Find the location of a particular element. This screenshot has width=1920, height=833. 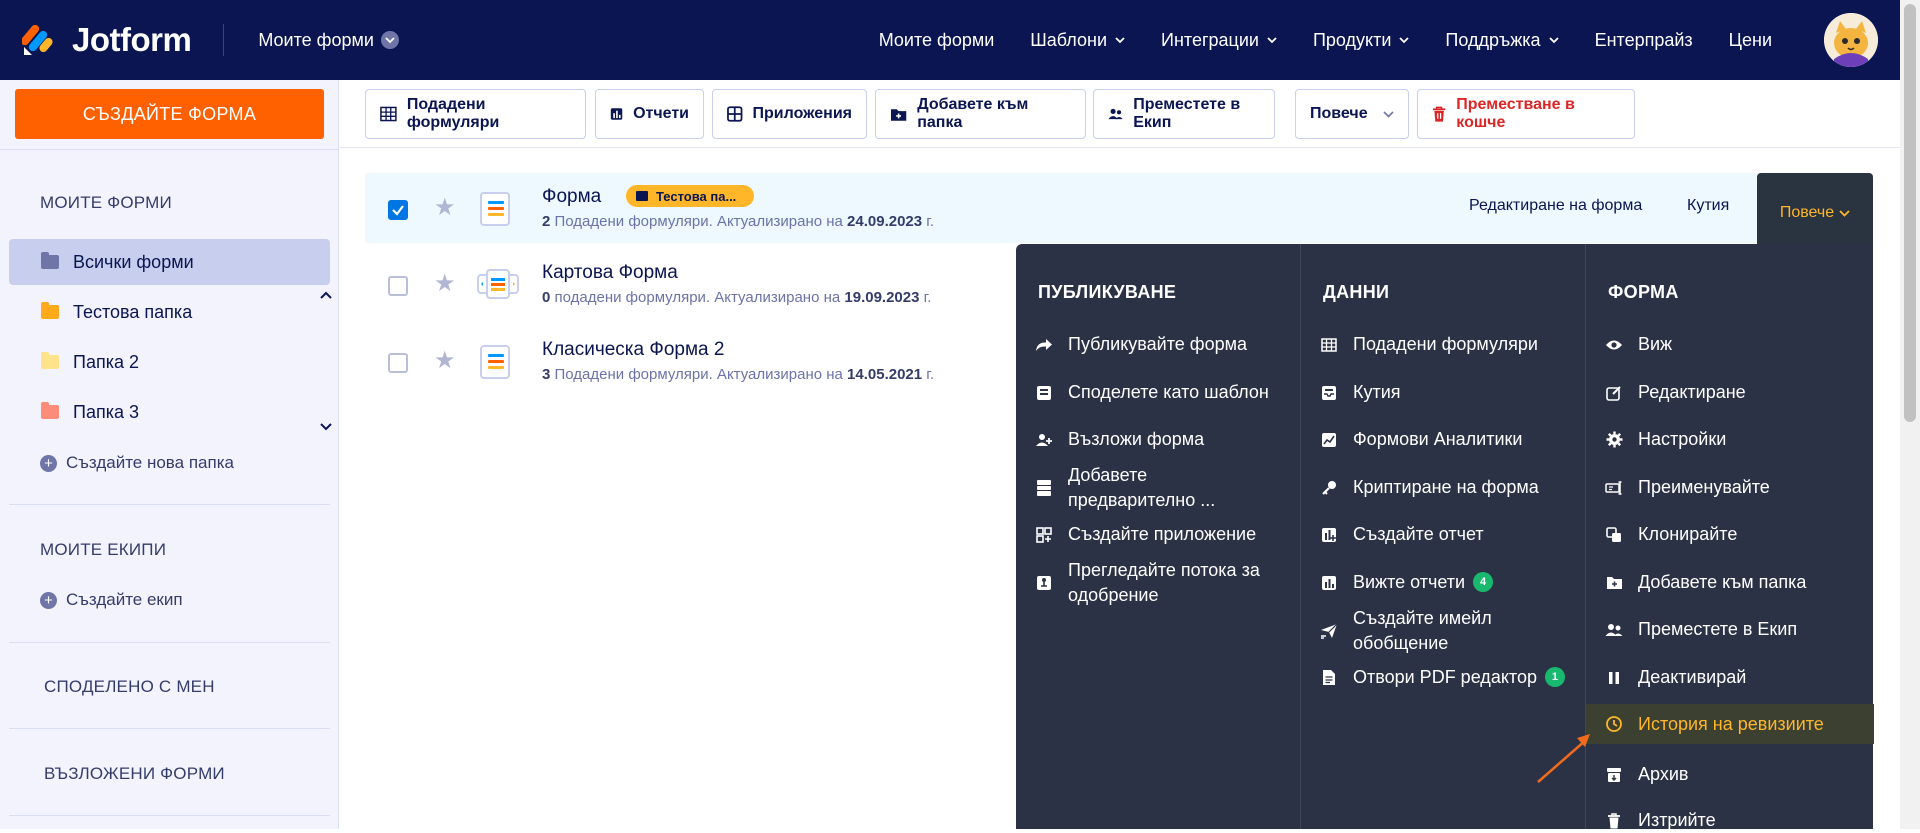

nav-pricing: Цени is located at coordinates (1750, 40).